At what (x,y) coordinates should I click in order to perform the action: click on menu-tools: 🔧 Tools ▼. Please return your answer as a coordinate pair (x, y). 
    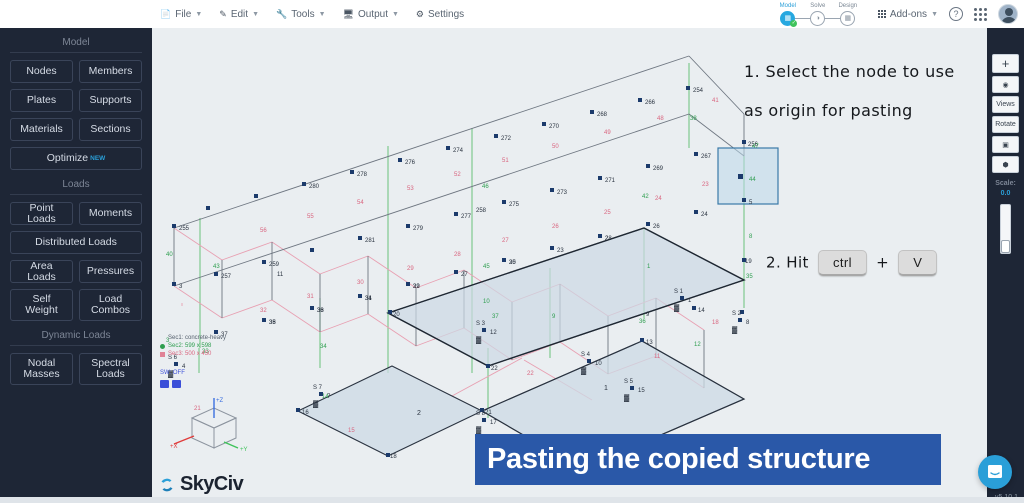
    Looking at the image, I should click on (301, 14).